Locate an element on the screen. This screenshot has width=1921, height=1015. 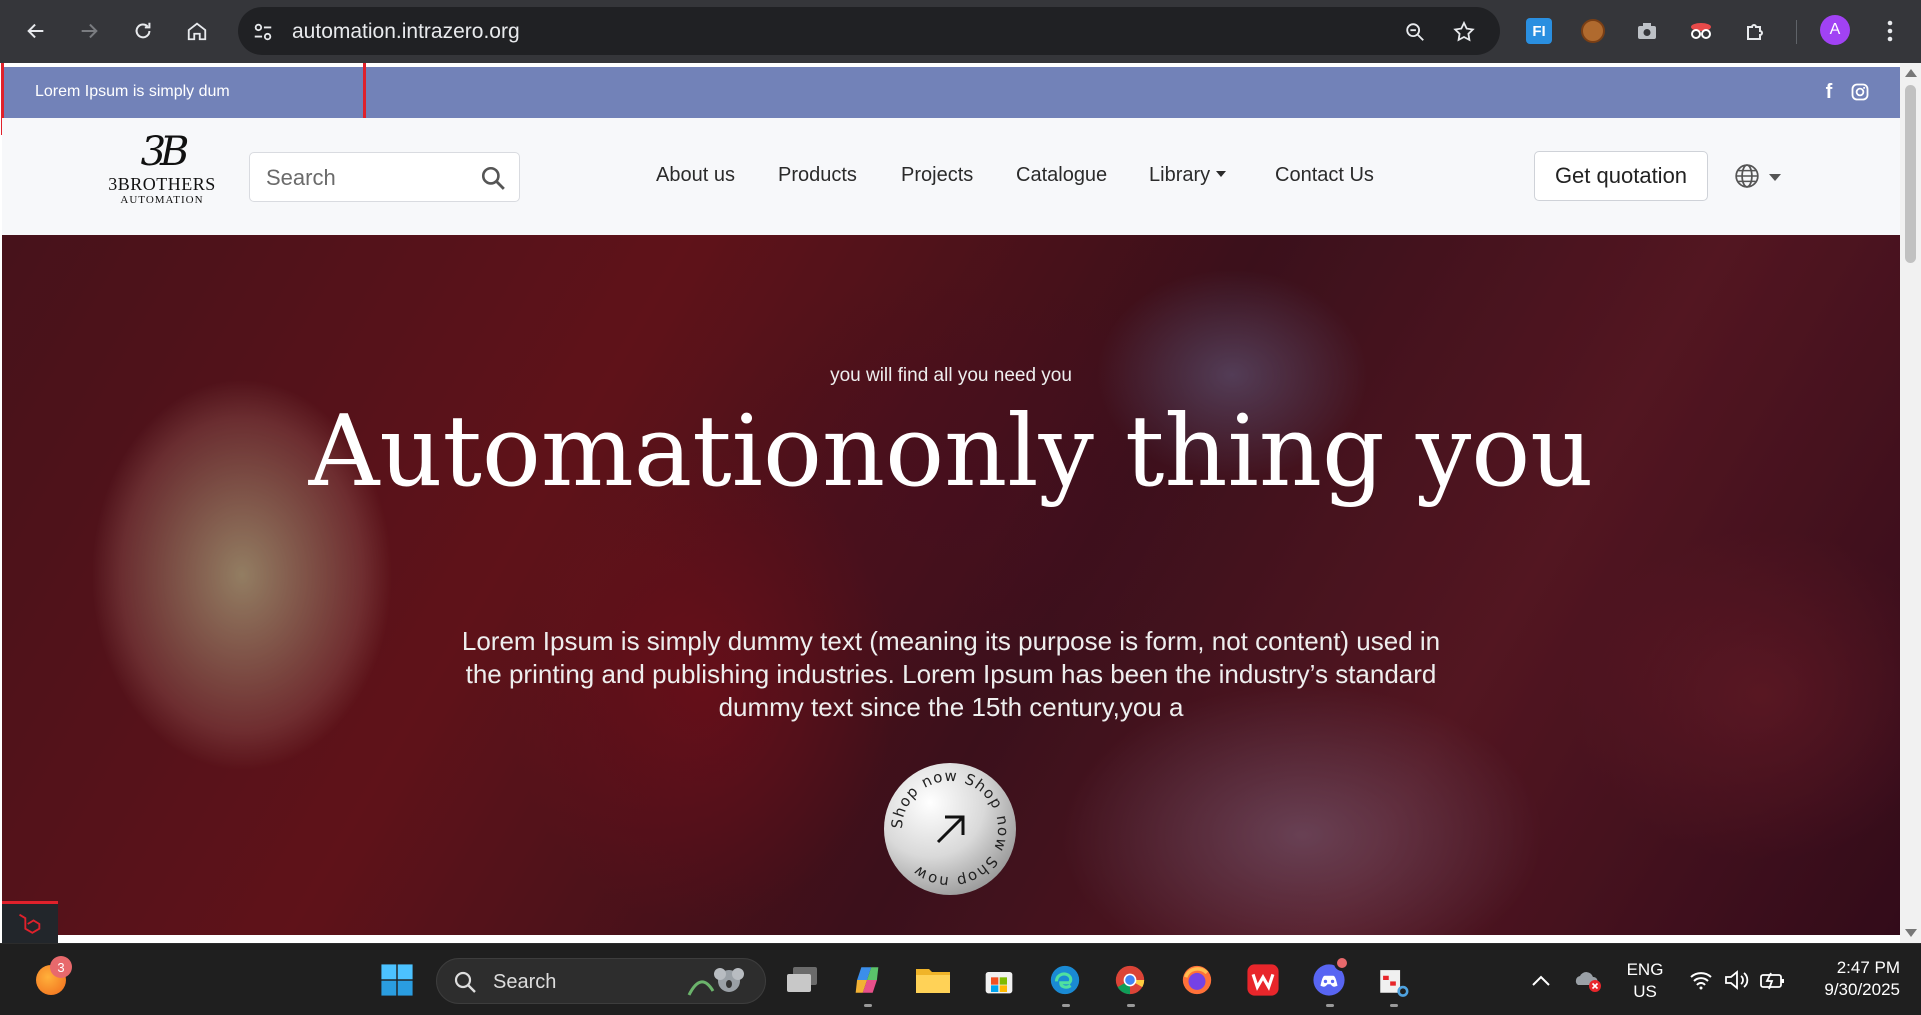
forward-icon is located at coordinates (89, 31).